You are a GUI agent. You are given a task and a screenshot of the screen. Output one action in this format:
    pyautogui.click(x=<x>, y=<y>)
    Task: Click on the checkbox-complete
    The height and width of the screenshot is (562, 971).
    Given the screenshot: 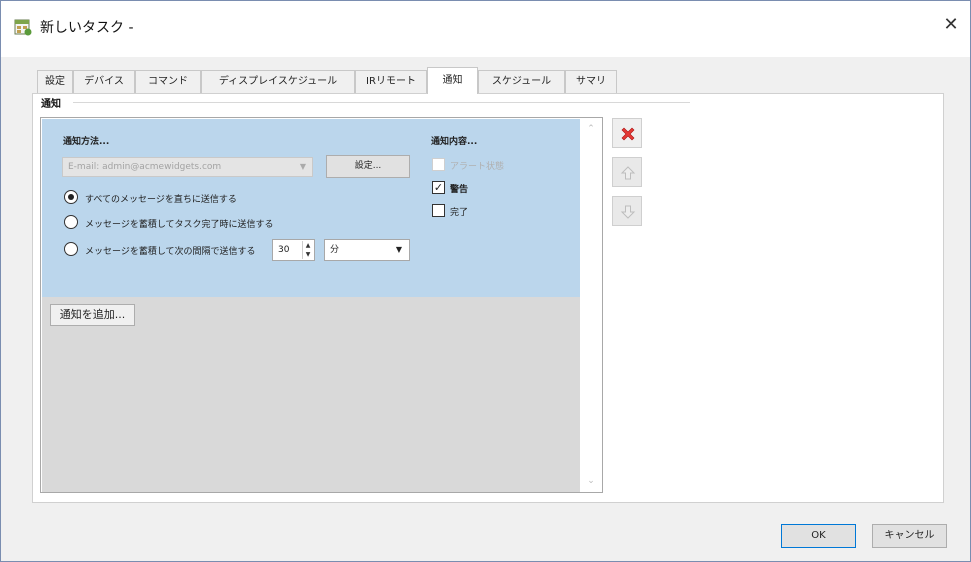 What is the action you would take?
    pyautogui.click(x=438, y=210)
    